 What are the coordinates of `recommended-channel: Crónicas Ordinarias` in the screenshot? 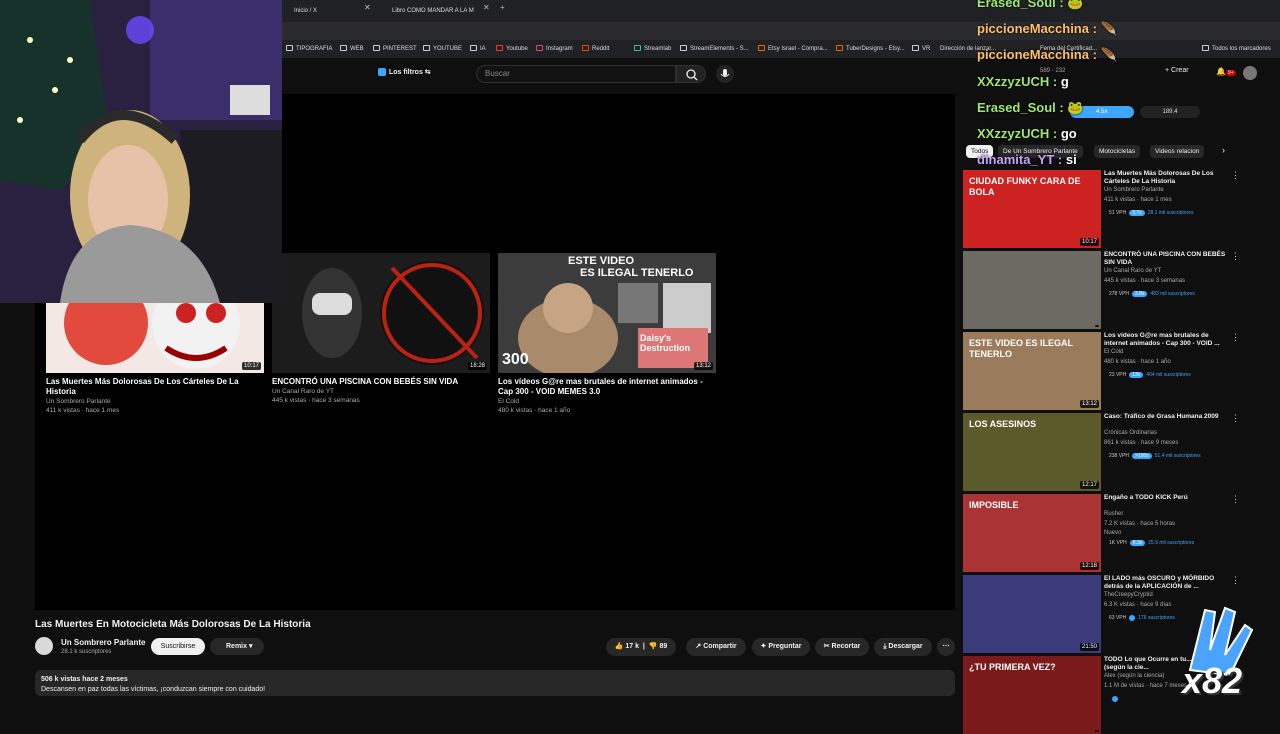 It's located at (1130, 433).